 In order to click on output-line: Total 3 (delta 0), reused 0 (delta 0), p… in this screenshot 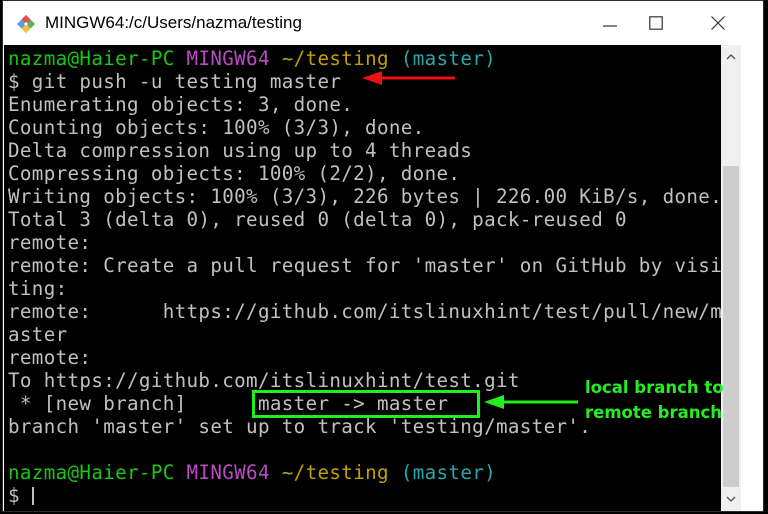, I will do `click(317, 219)`.